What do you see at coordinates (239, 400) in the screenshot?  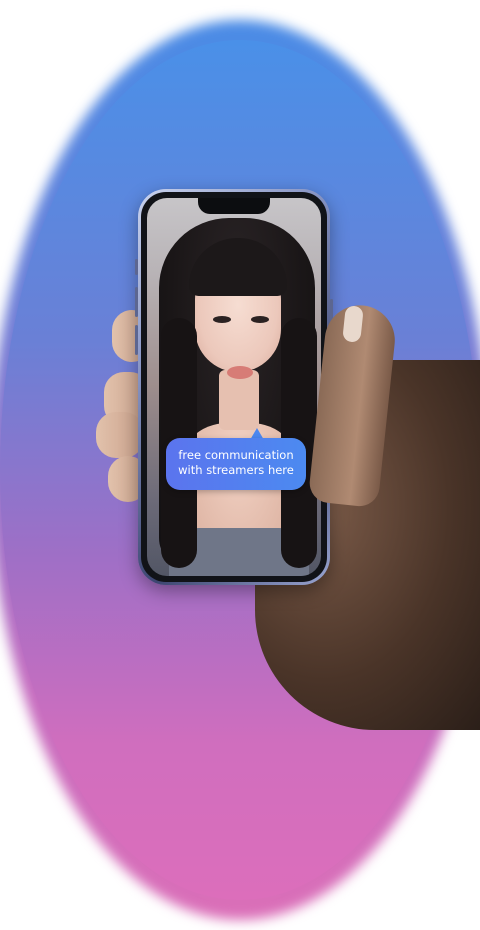 I see `streamer-neck` at bounding box center [239, 400].